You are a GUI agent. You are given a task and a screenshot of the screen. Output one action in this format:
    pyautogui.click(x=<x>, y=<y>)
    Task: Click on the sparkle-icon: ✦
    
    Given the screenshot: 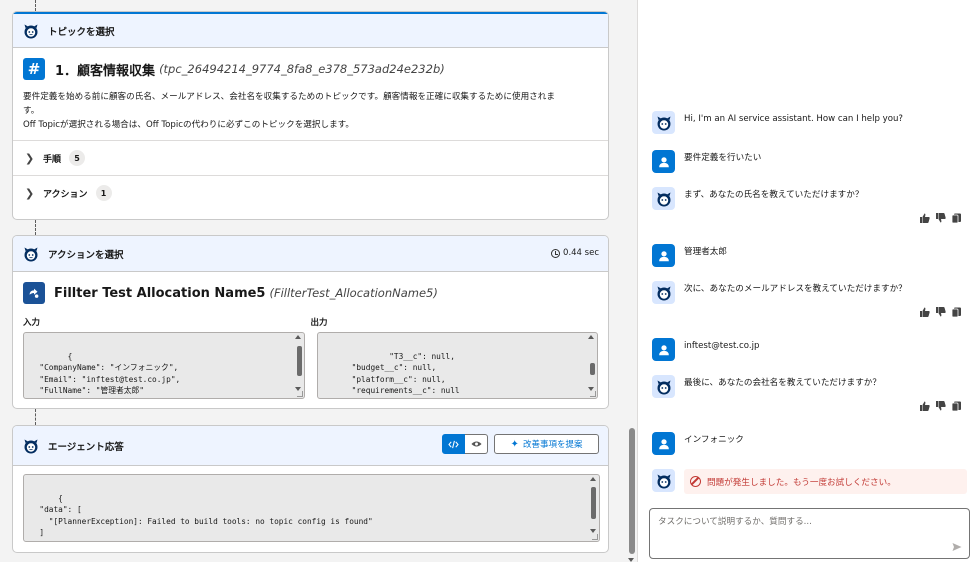 What is the action you would take?
    pyautogui.click(x=514, y=444)
    